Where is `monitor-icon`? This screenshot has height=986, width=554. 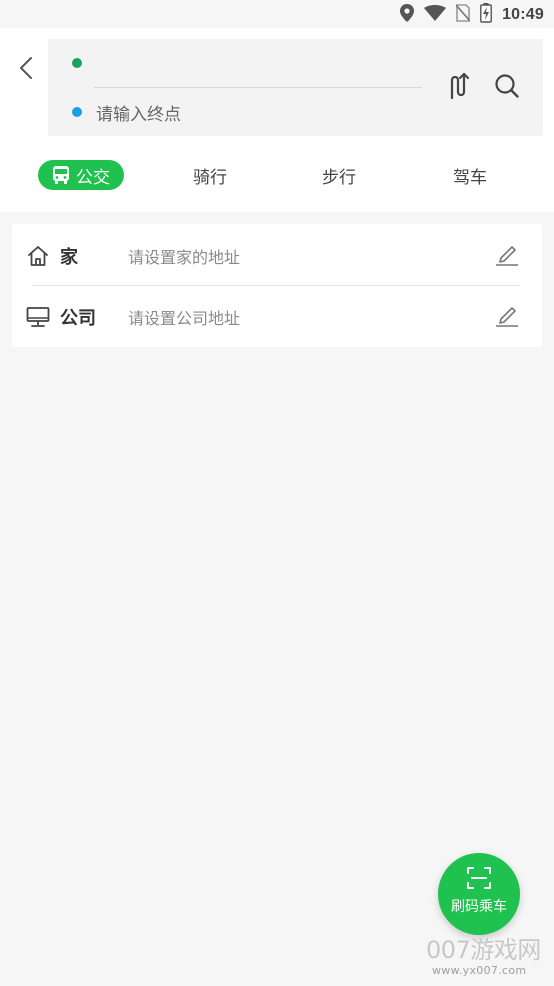 monitor-icon is located at coordinates (38, 317).